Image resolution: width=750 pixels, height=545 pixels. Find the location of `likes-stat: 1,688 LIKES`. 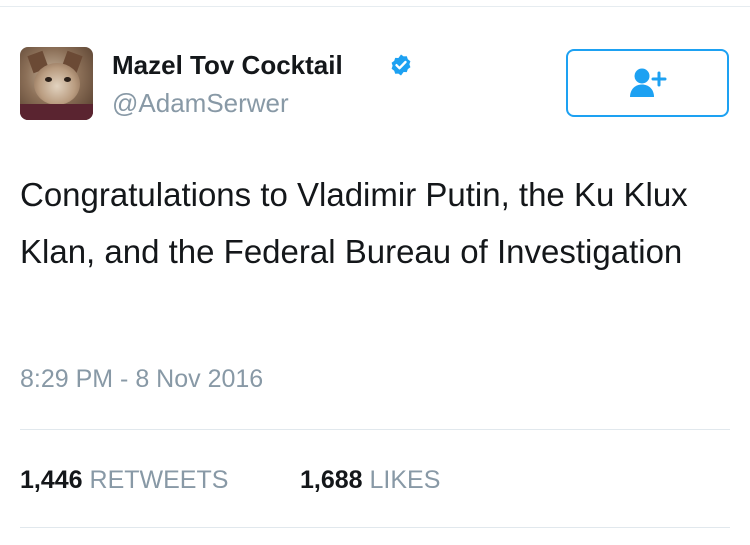

likes-stat: 1,688 LIKES is located at coordinates (370, 480).